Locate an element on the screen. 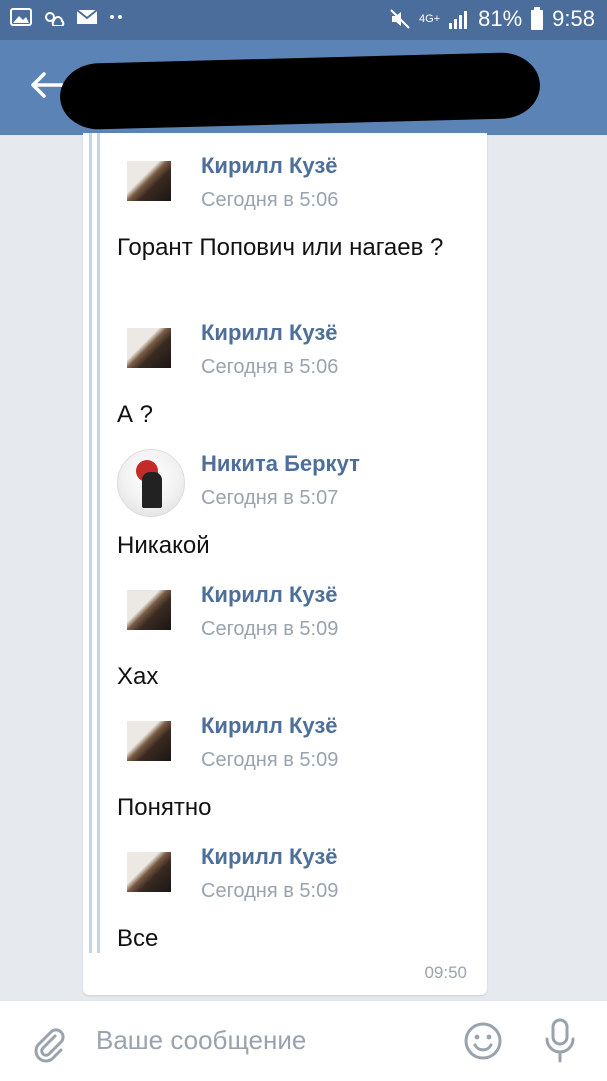  battery-icon is located at coordinates (537, 19).